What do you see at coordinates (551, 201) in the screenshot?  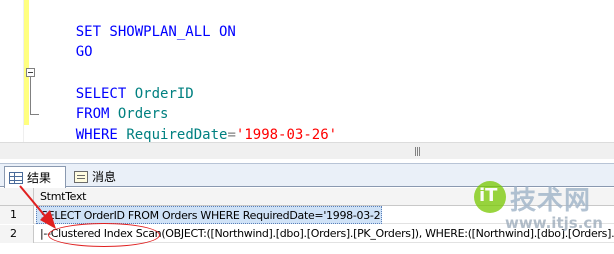 I see `watermark-title: 技术网` at bounding box center [551, 201].